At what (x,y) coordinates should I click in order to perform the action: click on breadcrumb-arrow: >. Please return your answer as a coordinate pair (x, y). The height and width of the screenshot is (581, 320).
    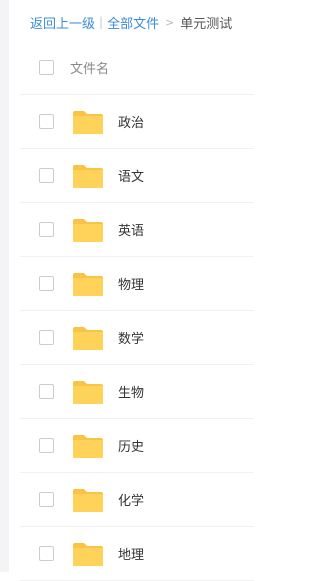
    Looking at the image, I should click on (170, 22).